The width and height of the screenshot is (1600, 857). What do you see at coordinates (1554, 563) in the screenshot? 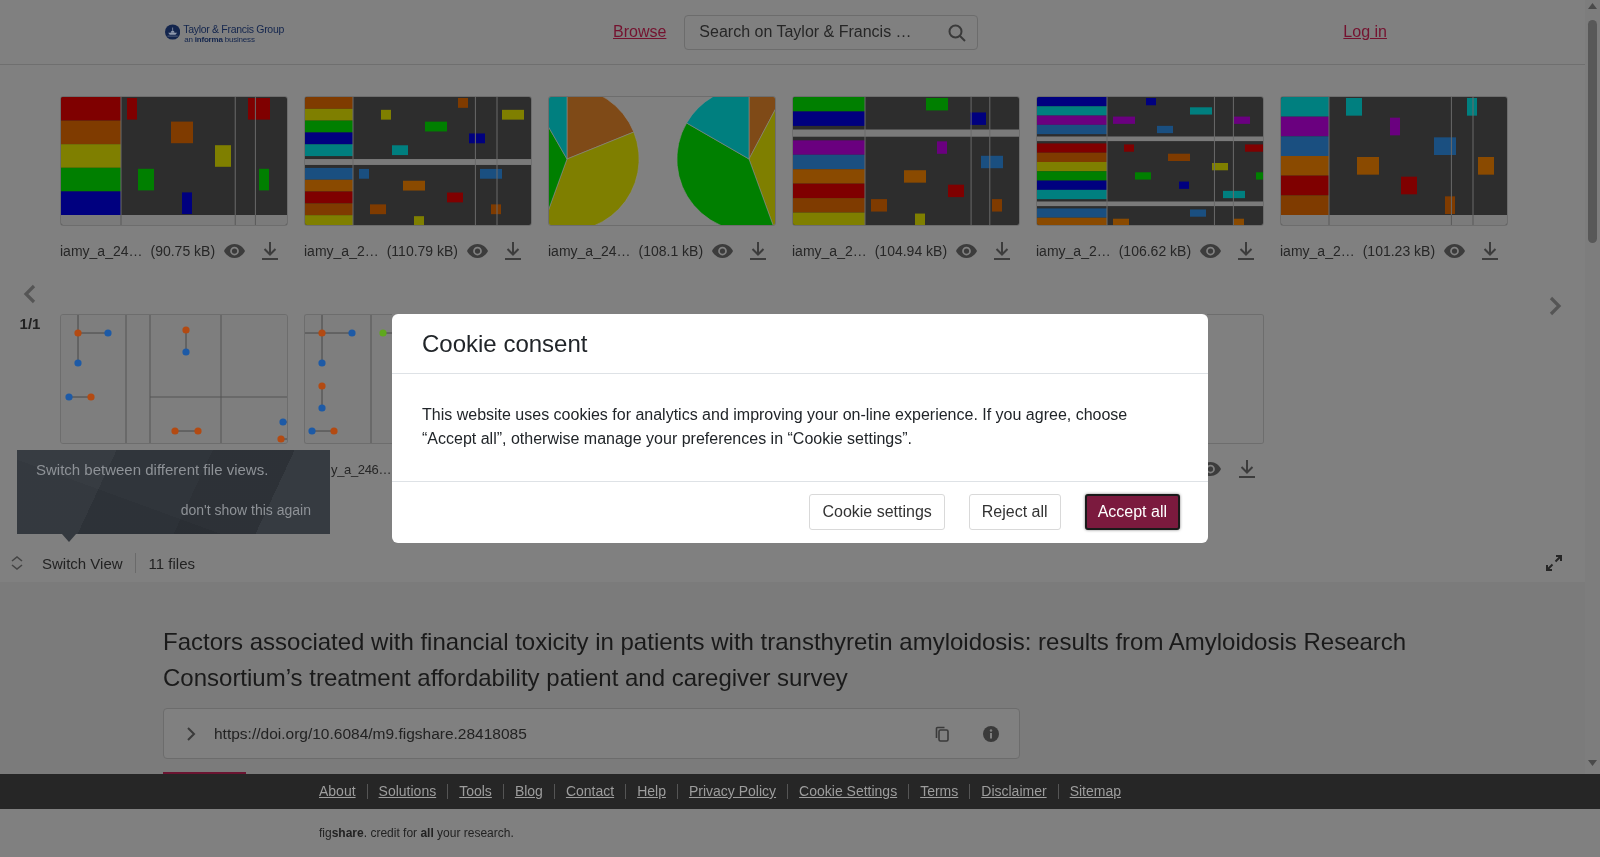
I see `expand-icon` at bounding box center [1554, 563].